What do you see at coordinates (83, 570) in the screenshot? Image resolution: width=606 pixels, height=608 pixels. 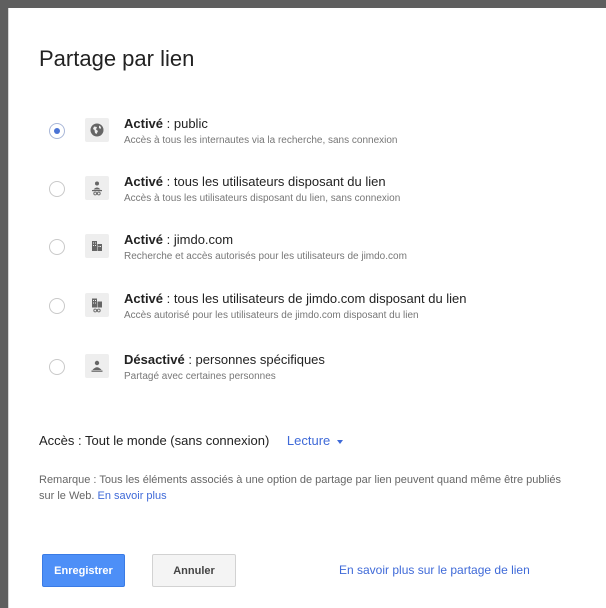 I see `save-button: Enregistrer` at bounding box center [83, 570].